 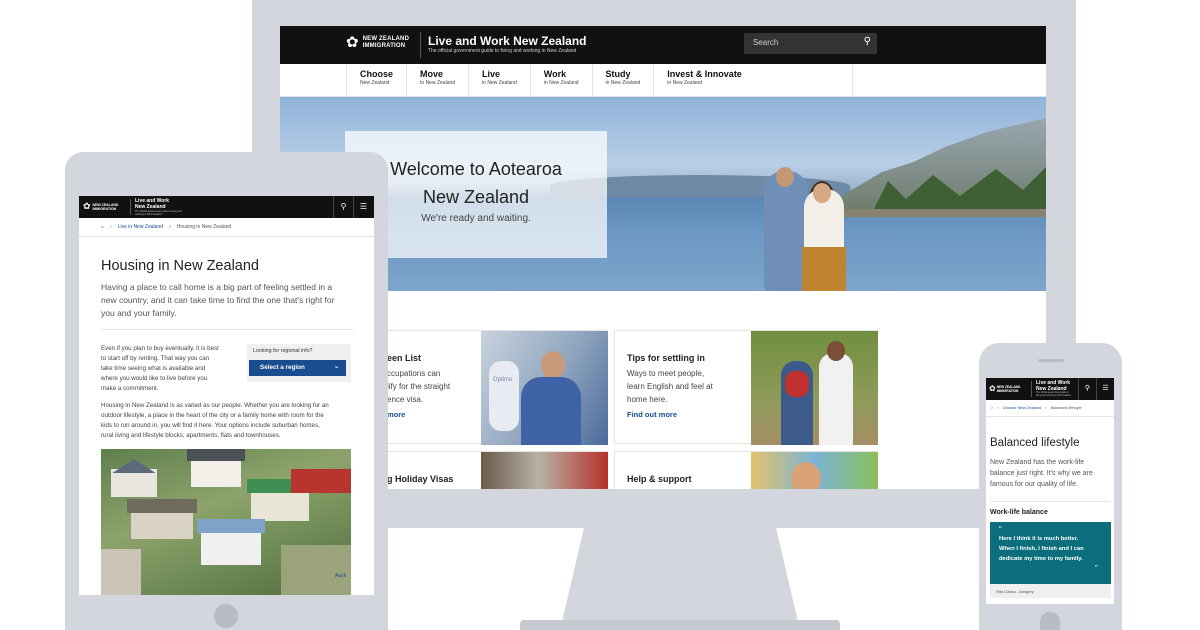 I want to click on card-text-line: ccupations can, so click(x=414, y=373).